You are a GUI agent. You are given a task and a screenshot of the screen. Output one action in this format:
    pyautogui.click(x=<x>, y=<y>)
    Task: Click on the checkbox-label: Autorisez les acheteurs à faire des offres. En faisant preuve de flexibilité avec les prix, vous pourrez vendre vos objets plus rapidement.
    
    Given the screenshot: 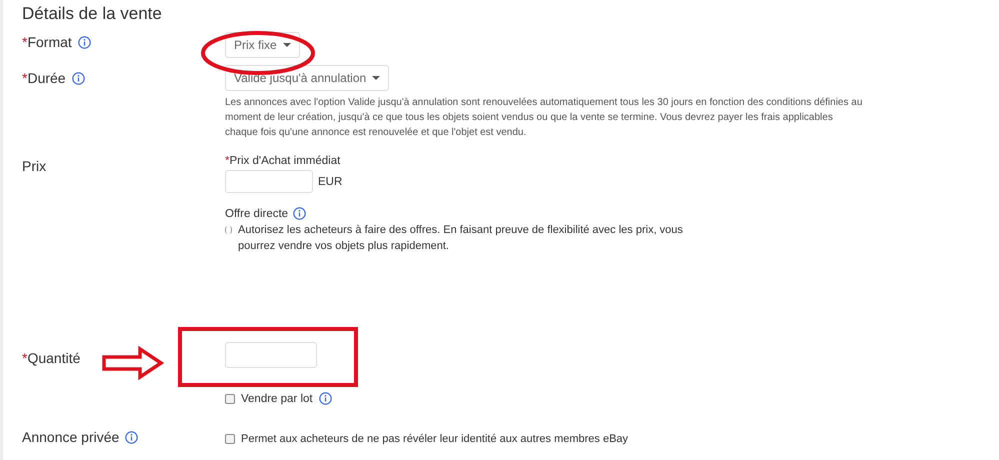 What is the action you would take?
    pyautogui.click(x=461, y=238)
    